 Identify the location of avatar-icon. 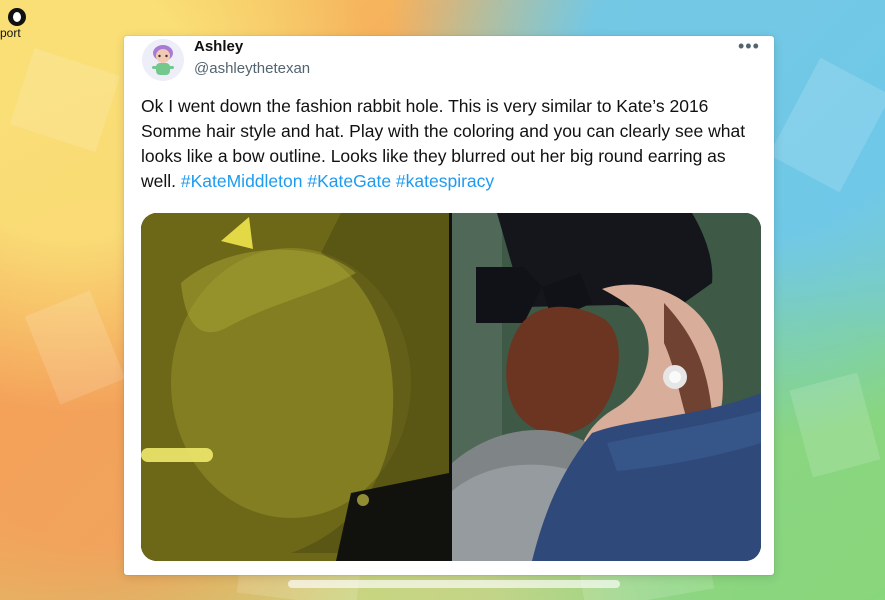
(163, 60).